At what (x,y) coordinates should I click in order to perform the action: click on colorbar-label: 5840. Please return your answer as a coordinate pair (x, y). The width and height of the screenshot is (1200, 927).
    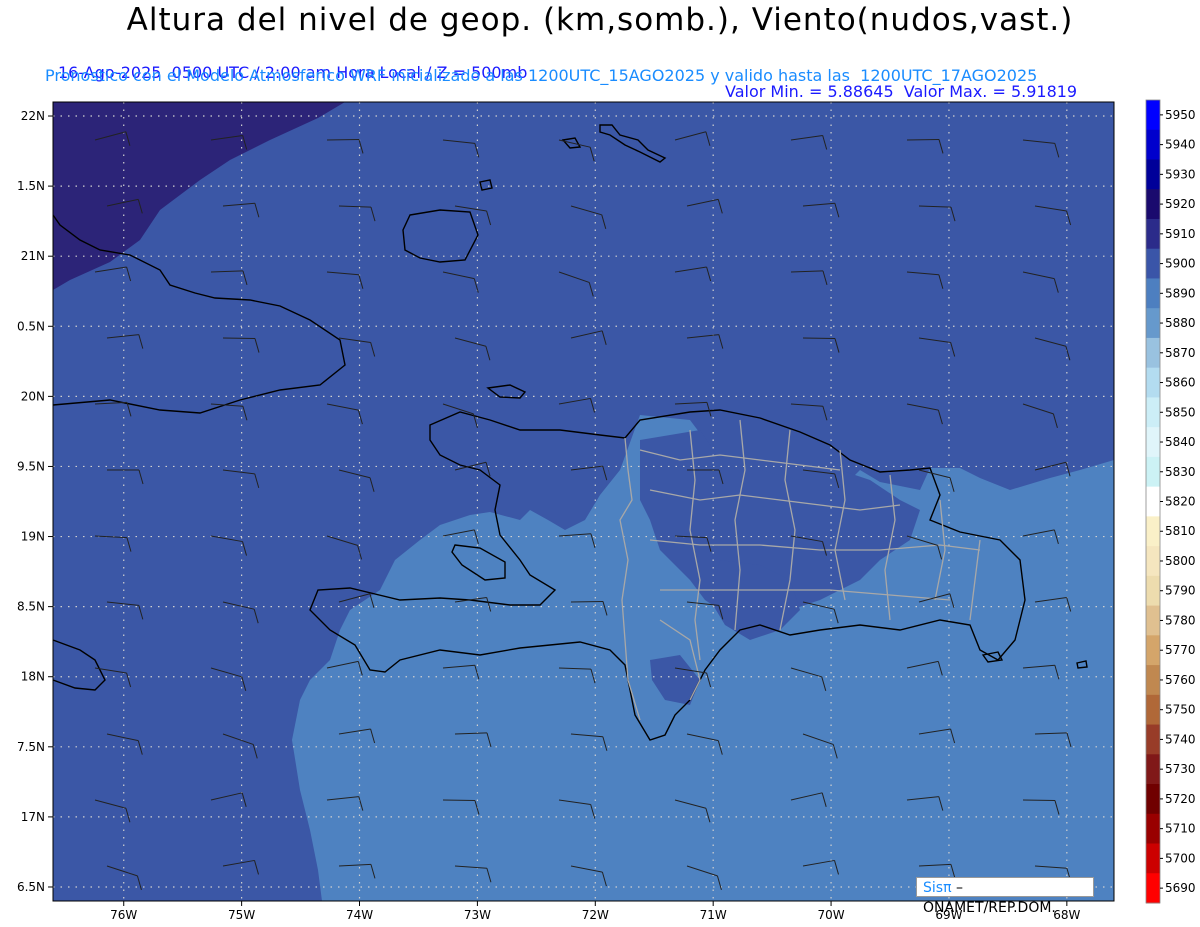
    Looking at the image, I should click on (1180, 442).